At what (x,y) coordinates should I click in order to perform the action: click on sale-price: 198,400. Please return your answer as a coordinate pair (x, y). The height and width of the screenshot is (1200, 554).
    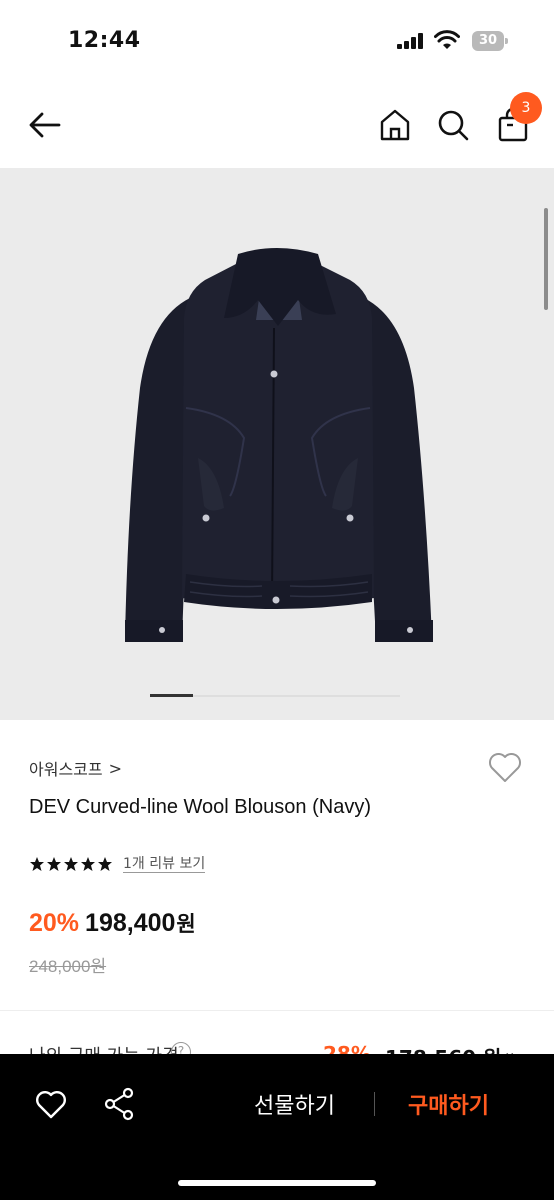
    Looking at the image, I should click on (130, 923).